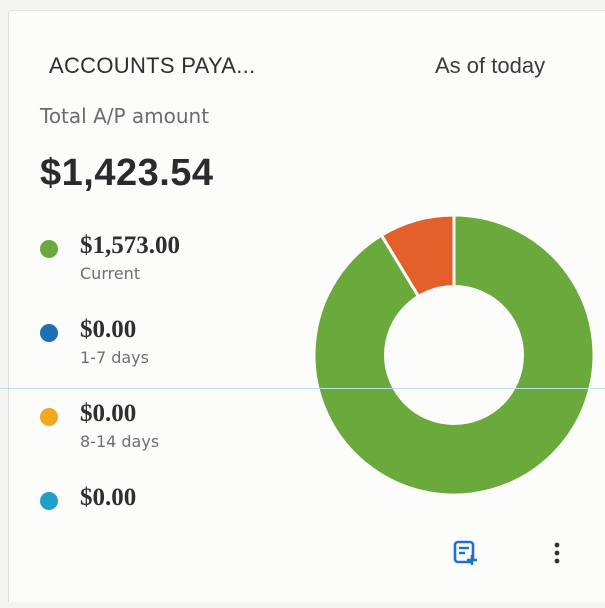  What do you see at coordinates (465, 553) in the screenshot?
I see `add-to-report-icon` at bounding box center [465, 553].